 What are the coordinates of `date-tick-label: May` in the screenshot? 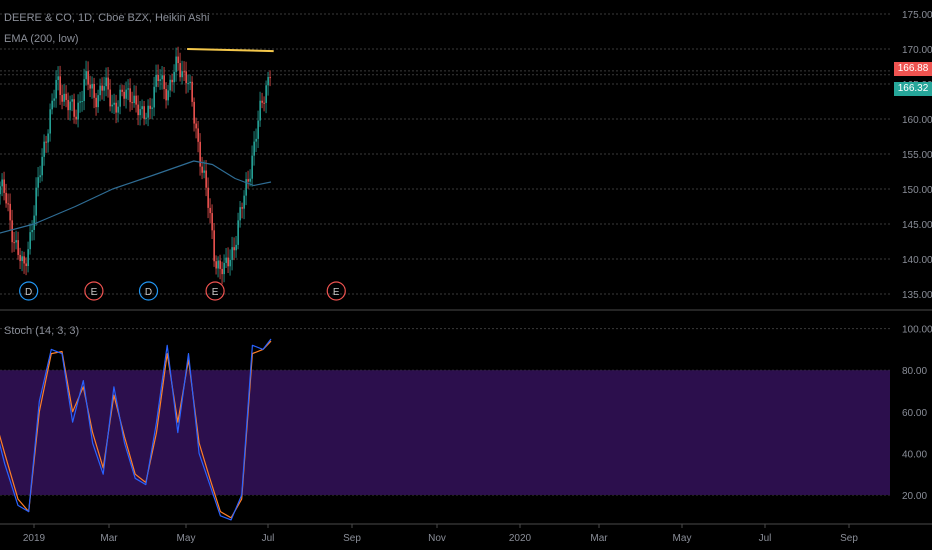 It's located at (186, 538).